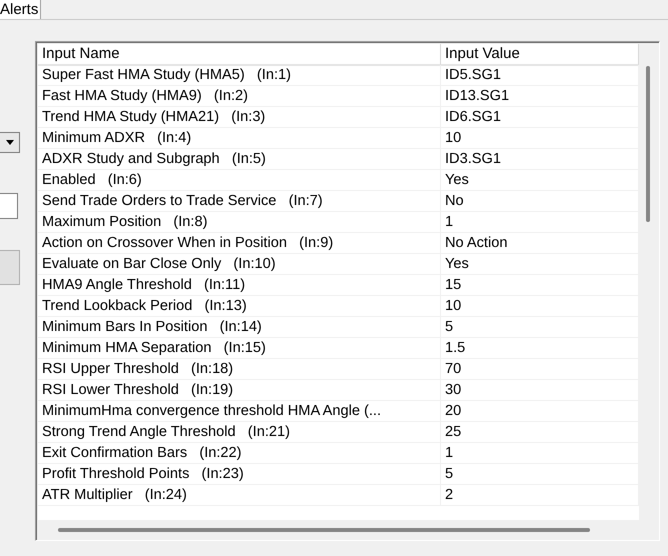 The image size is (668, 556). Describe the element at coordinates (239, 453) in the screenshot. I see `input-name-cell: Exit Confirmation Bars (In:22)` at that location.